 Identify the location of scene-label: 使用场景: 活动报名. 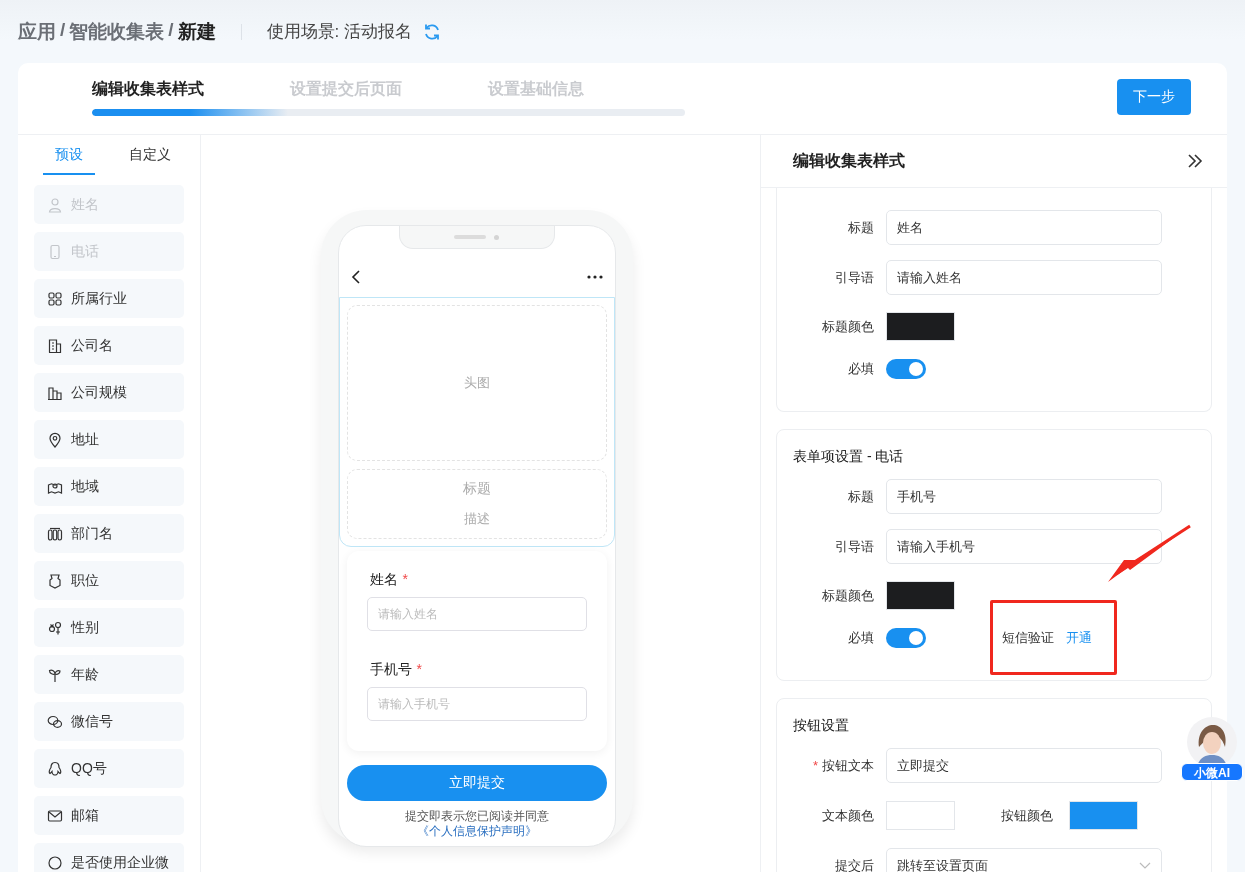
(339, 32).